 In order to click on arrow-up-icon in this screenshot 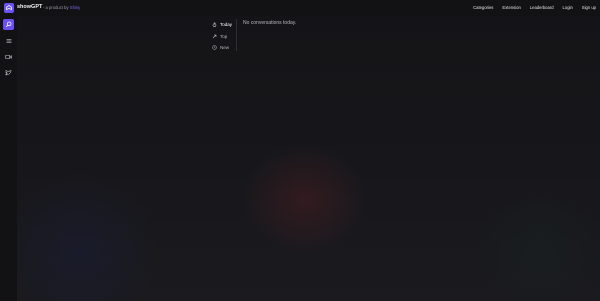, I will do `click(214, 36)`.